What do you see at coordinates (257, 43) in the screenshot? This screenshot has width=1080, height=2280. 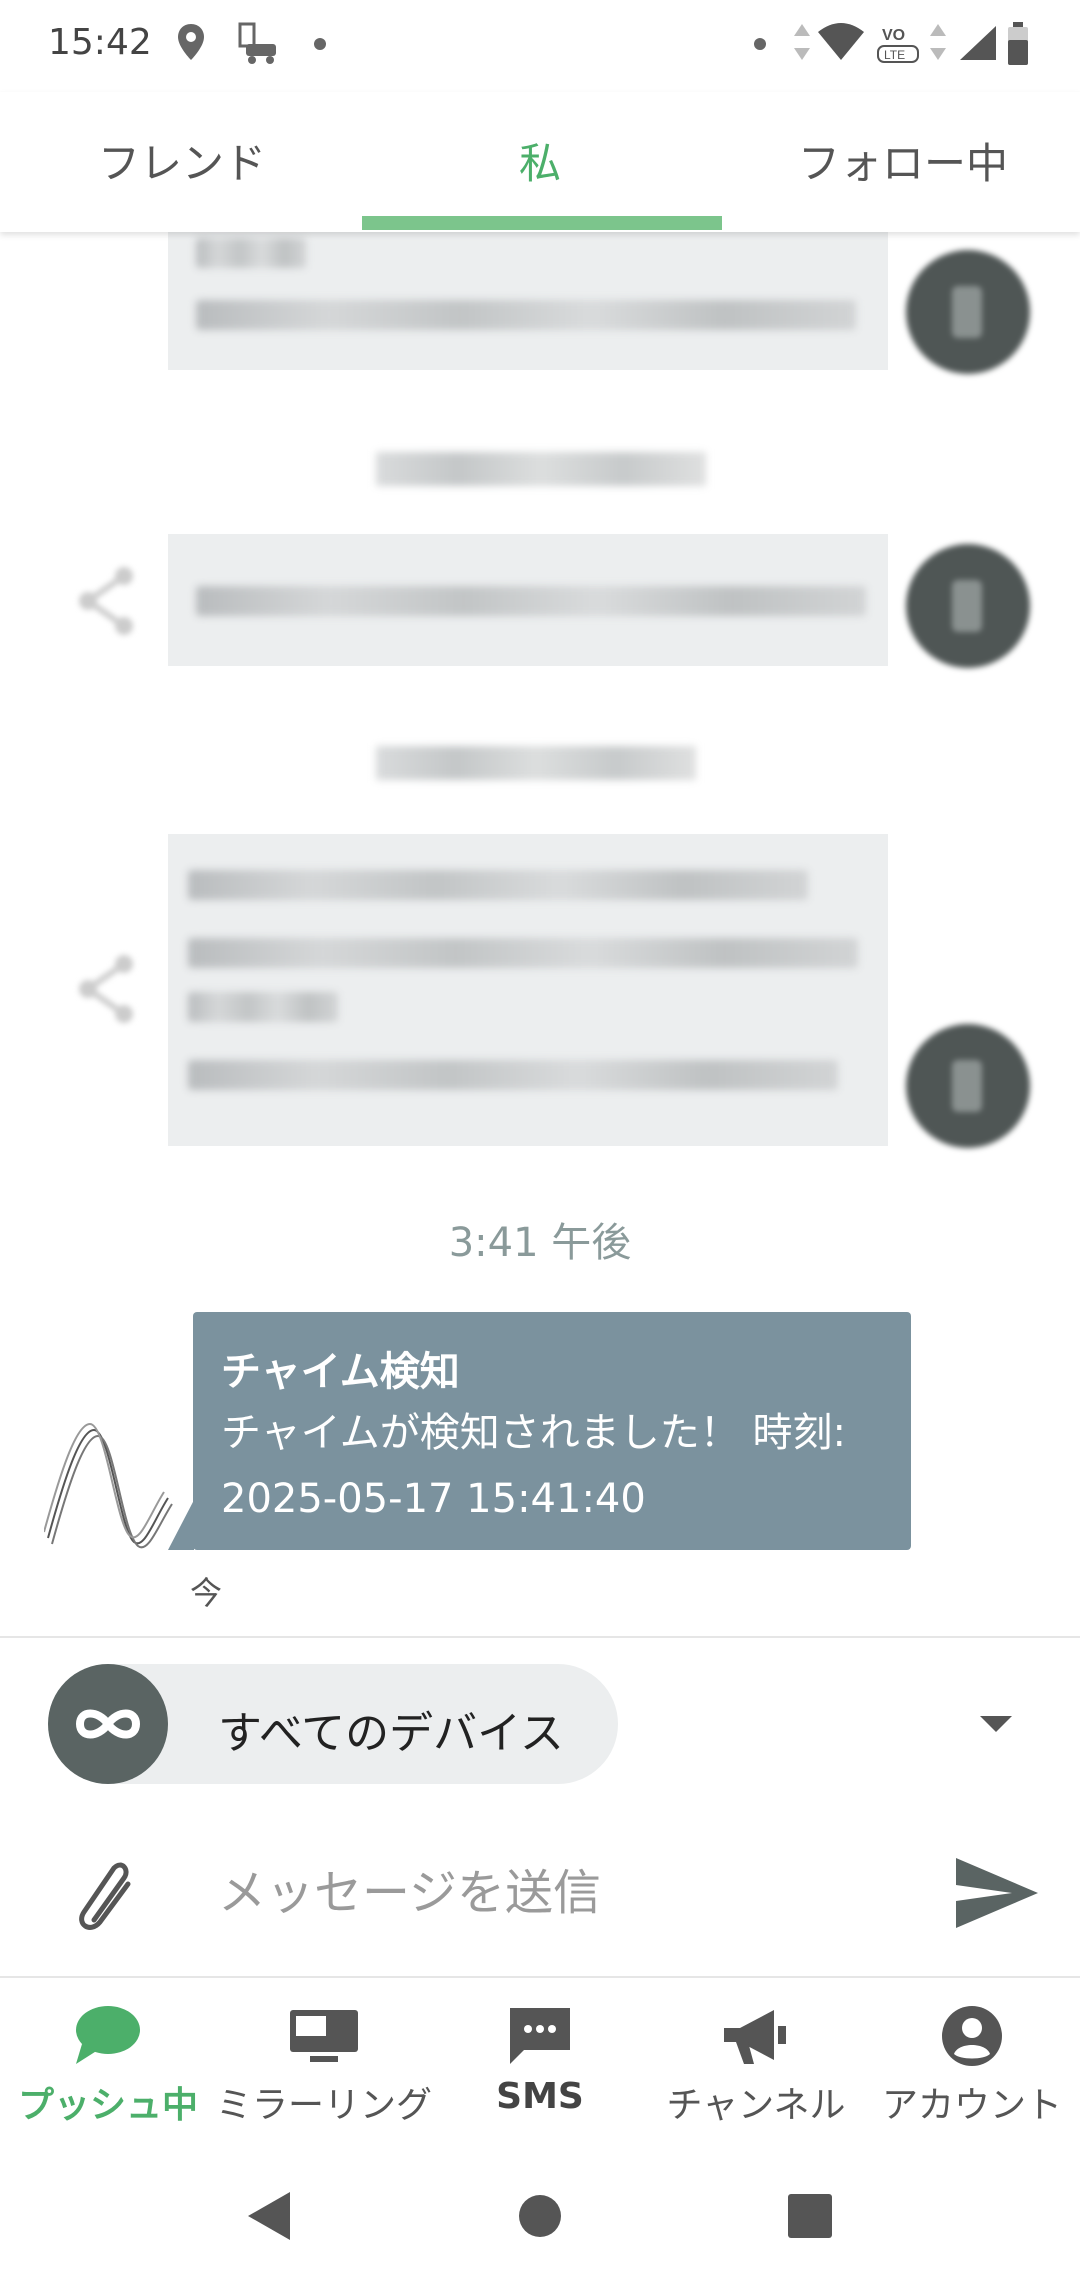 I see `vehicle-icon` at bounding box center [257, 43].